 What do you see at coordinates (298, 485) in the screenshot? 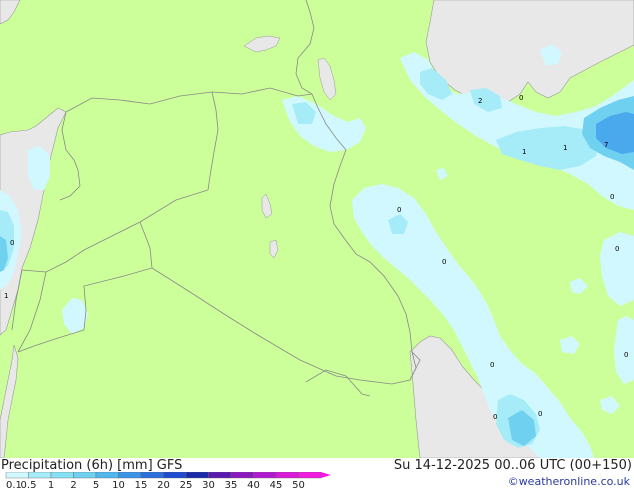
I see `legend-tick-label: 50` at bounding box center [298, 485].